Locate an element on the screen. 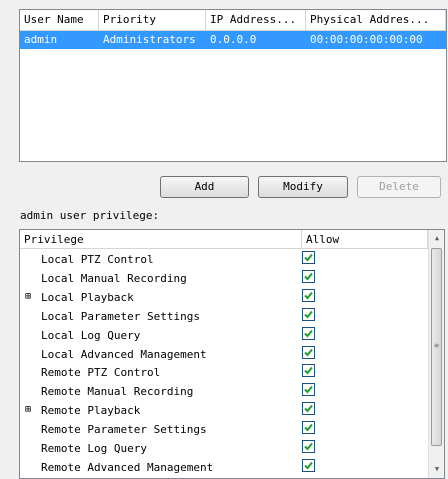 This screenshot has height=479, width=448. privilege-row: ⊞ Remote Playback is located at coordinates (224, 409).